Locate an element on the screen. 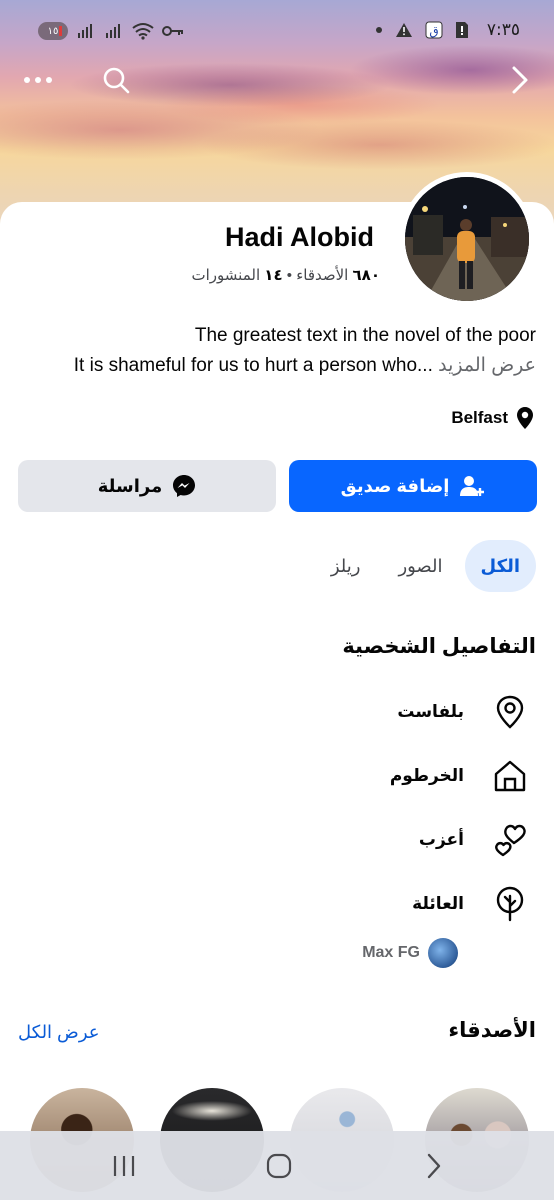  tab-photos: الصور is located at coordinates (420, 566).